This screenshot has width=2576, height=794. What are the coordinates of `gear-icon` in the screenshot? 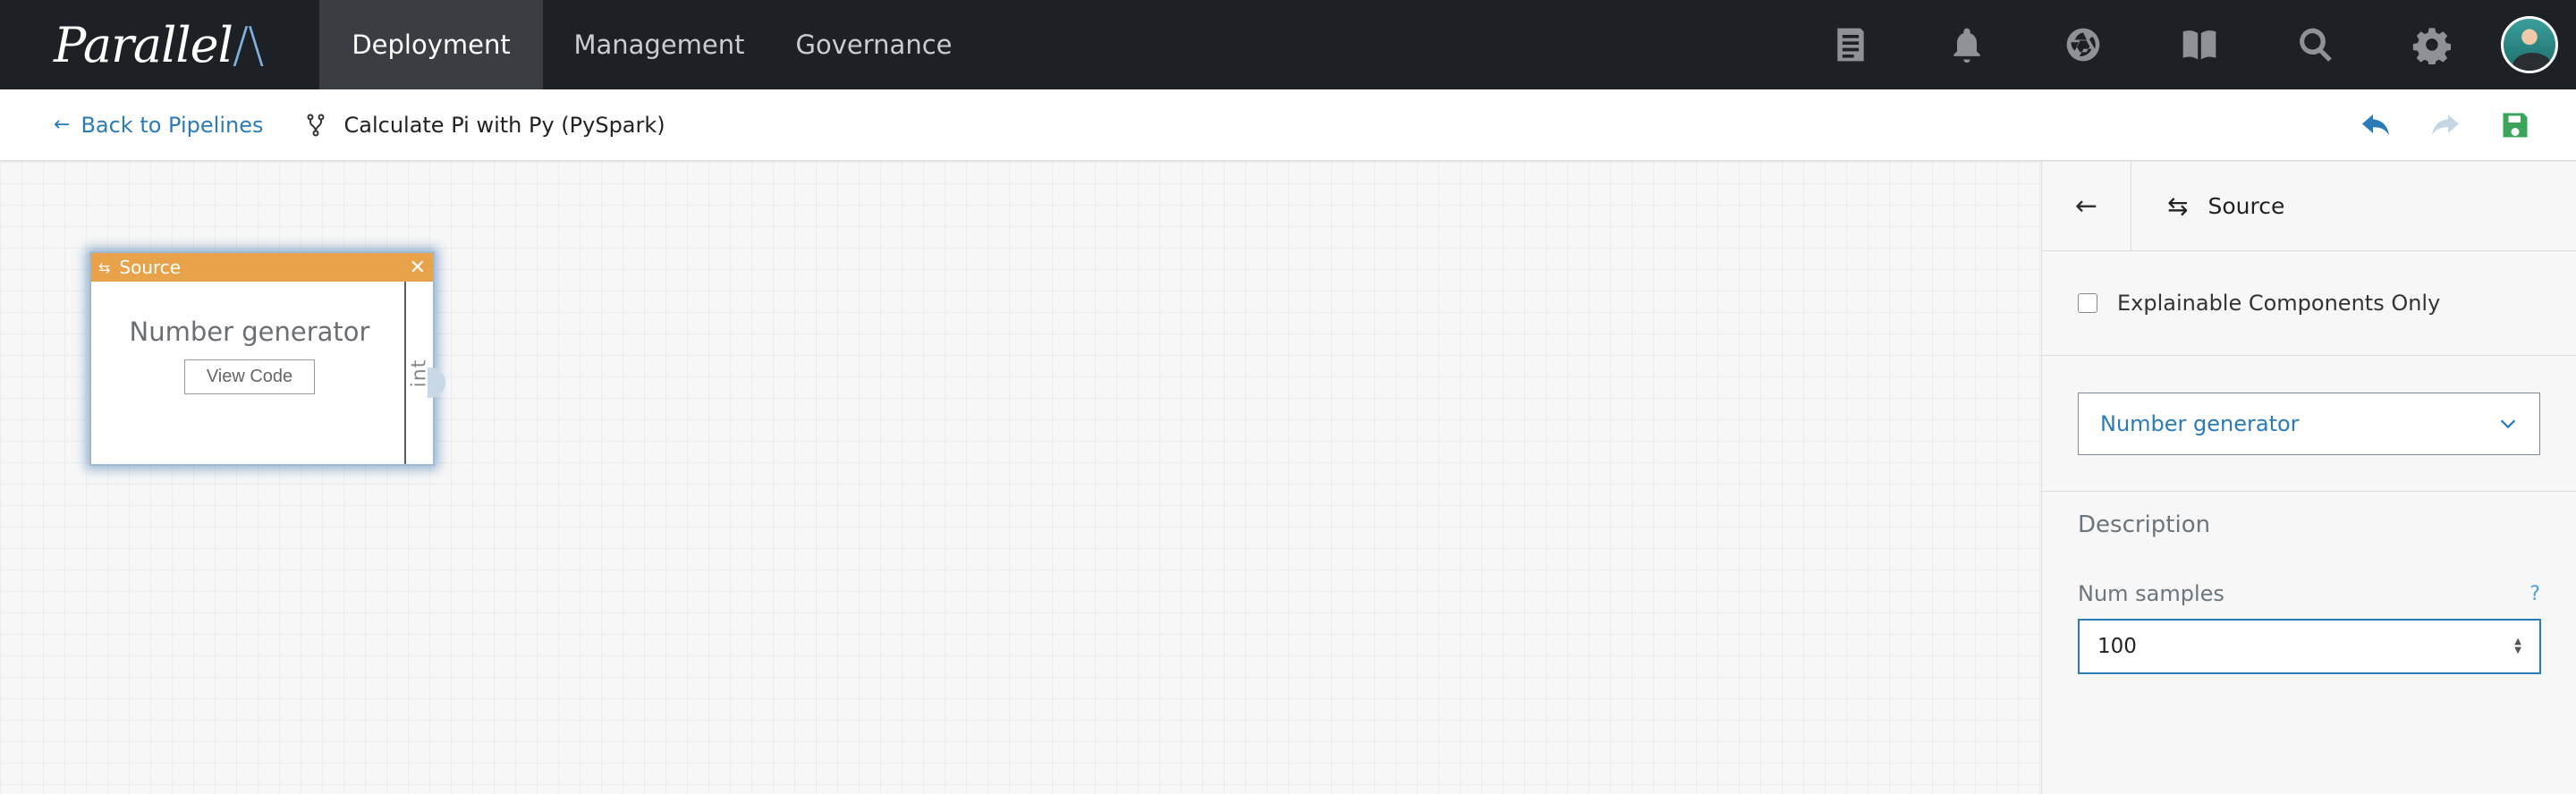 It's located at (2432, 44).